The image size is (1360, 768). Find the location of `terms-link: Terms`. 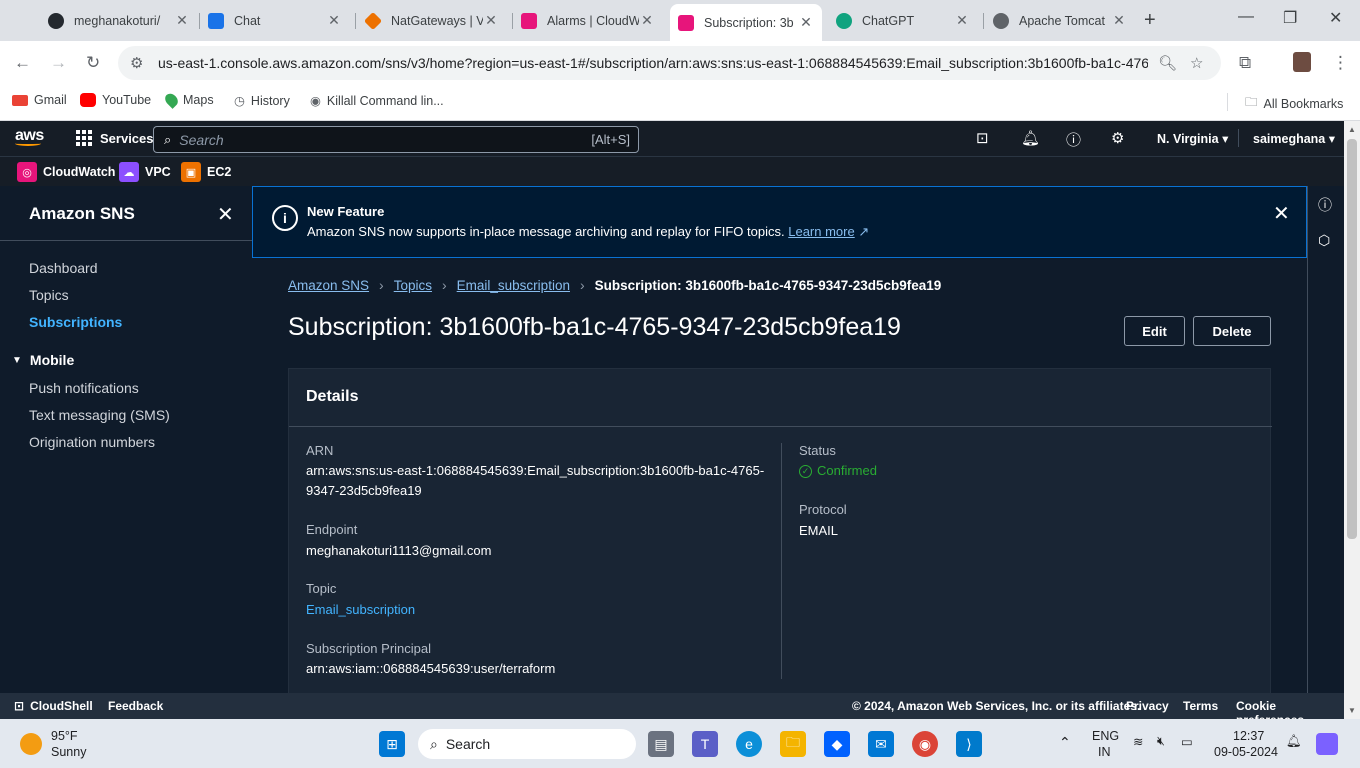

terms-link: Terms is located at coordinates (1200, 706).